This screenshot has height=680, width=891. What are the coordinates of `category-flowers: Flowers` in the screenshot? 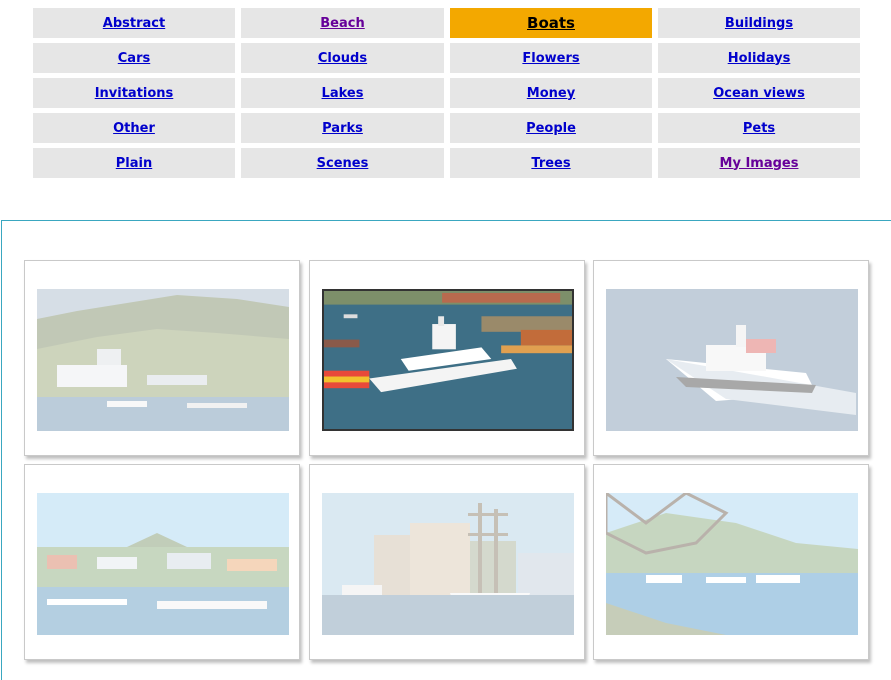 It's located at (551, 58).